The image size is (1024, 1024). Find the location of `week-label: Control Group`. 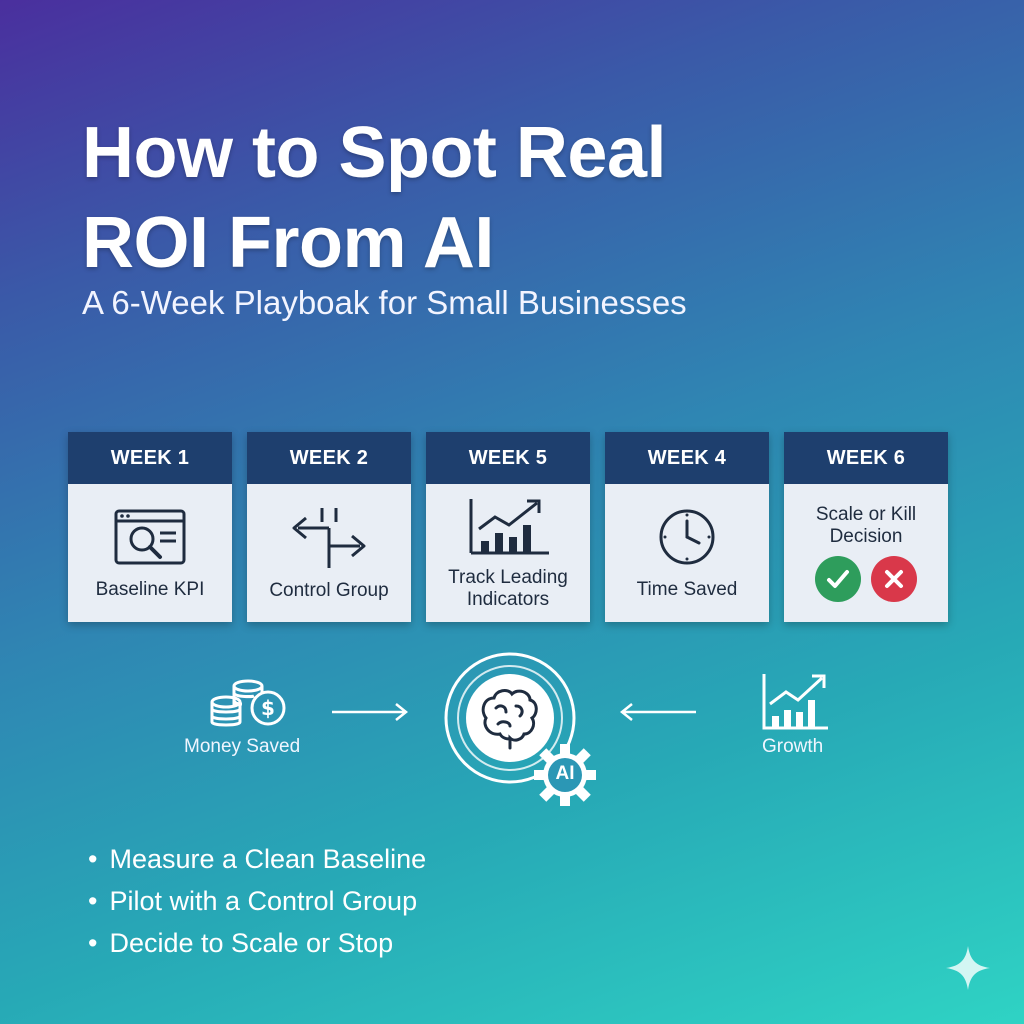

week-label: Control Group is located at coordinates (329, 590).